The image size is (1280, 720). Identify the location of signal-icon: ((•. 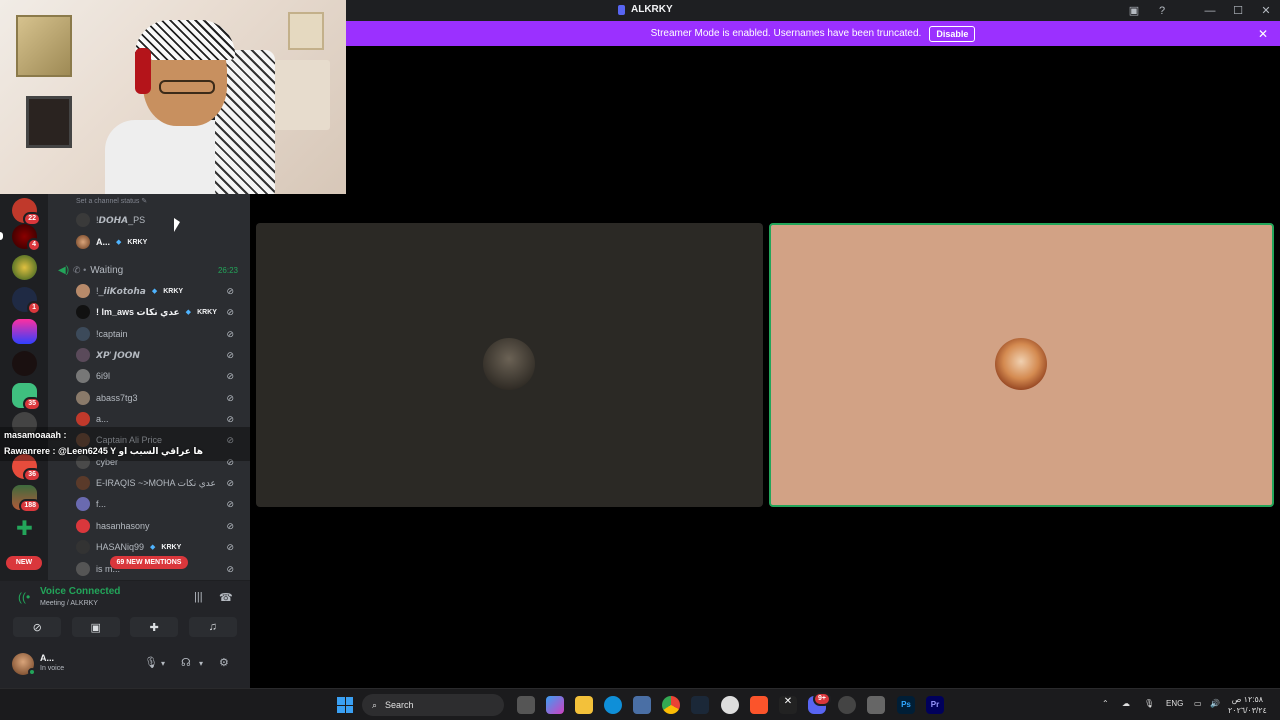
(24, 597).